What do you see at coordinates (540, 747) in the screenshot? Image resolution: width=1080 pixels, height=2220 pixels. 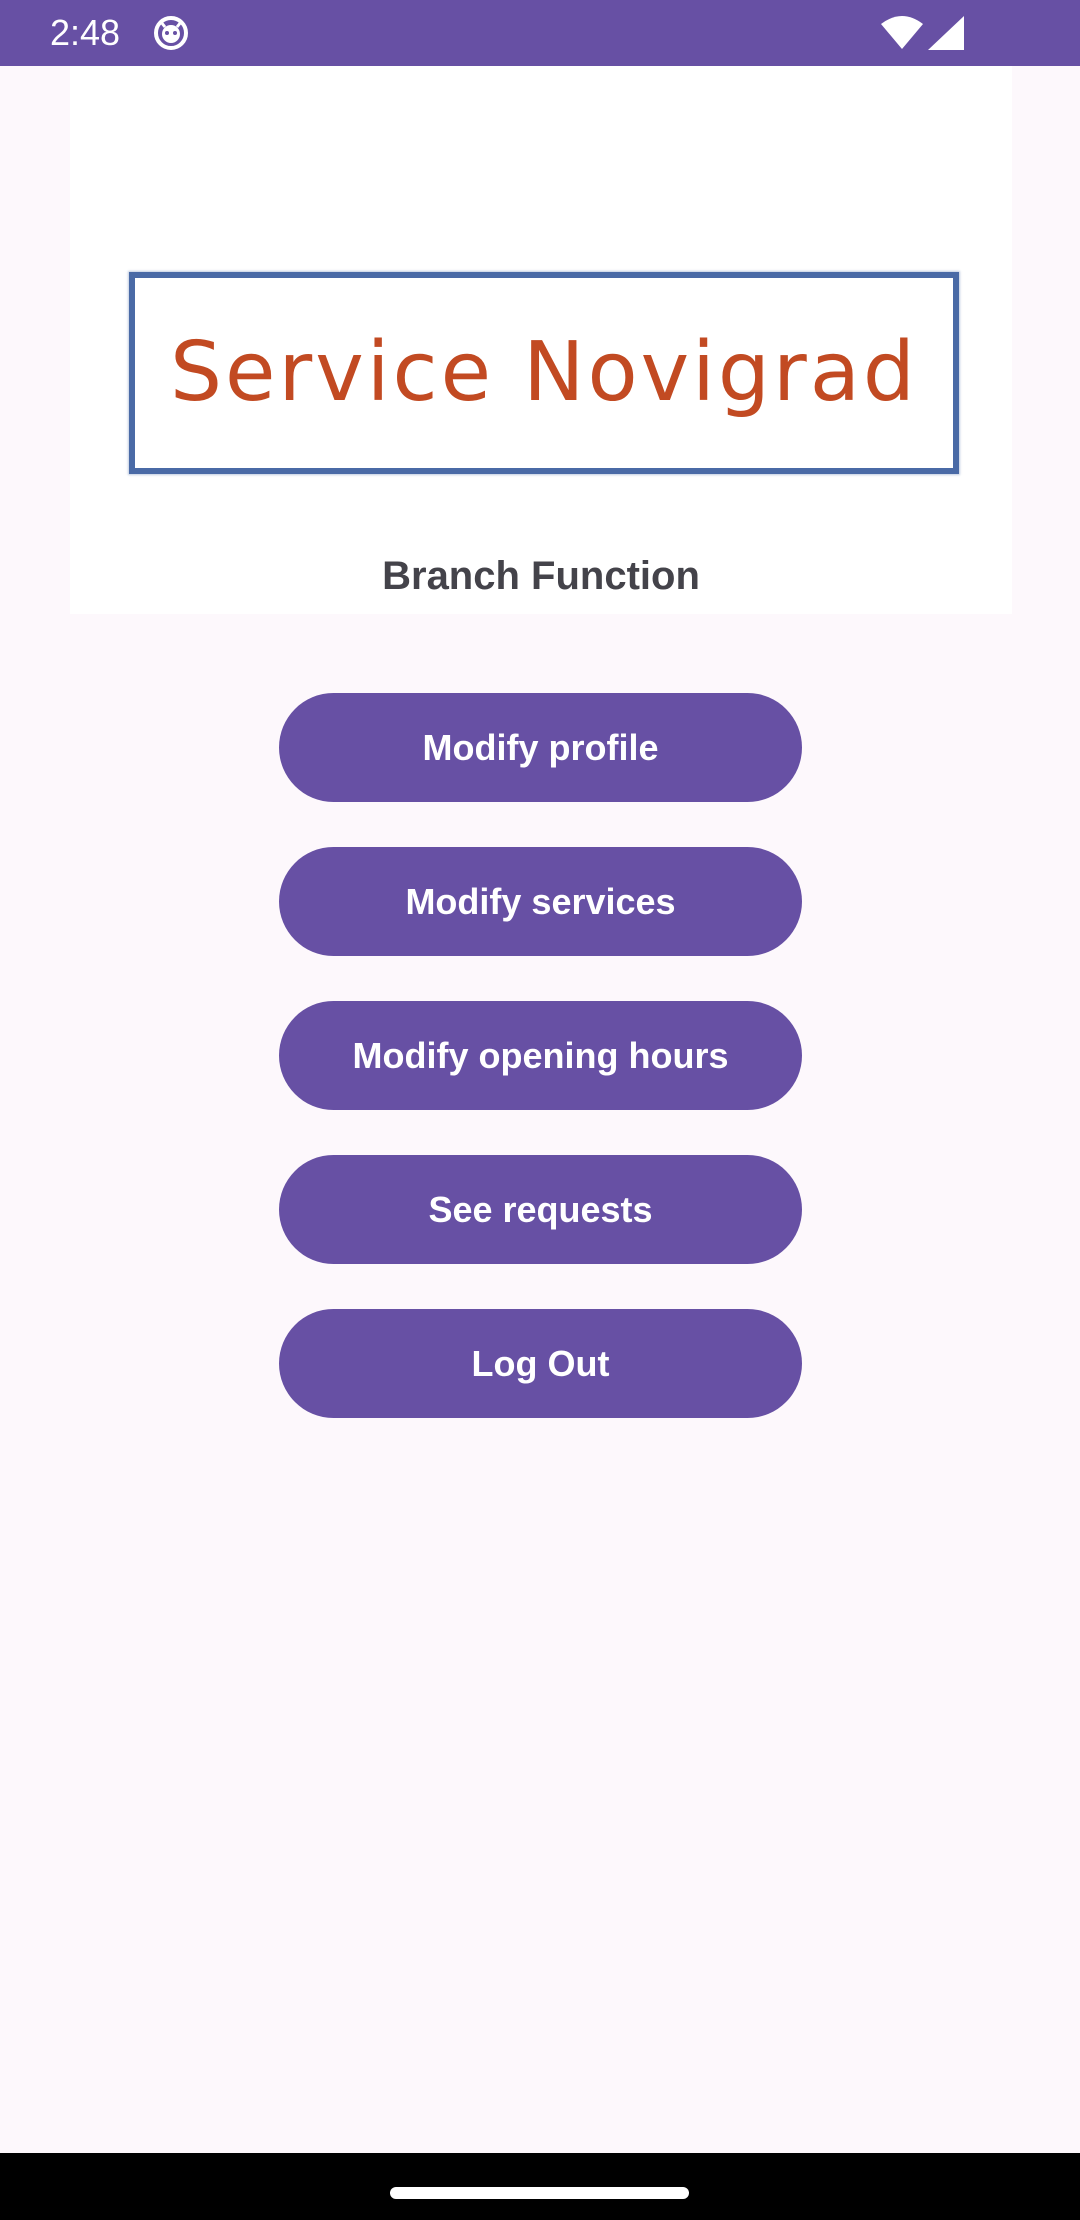 I see `modify-profile-button: Modify profile` at bounding box center [540, 747].